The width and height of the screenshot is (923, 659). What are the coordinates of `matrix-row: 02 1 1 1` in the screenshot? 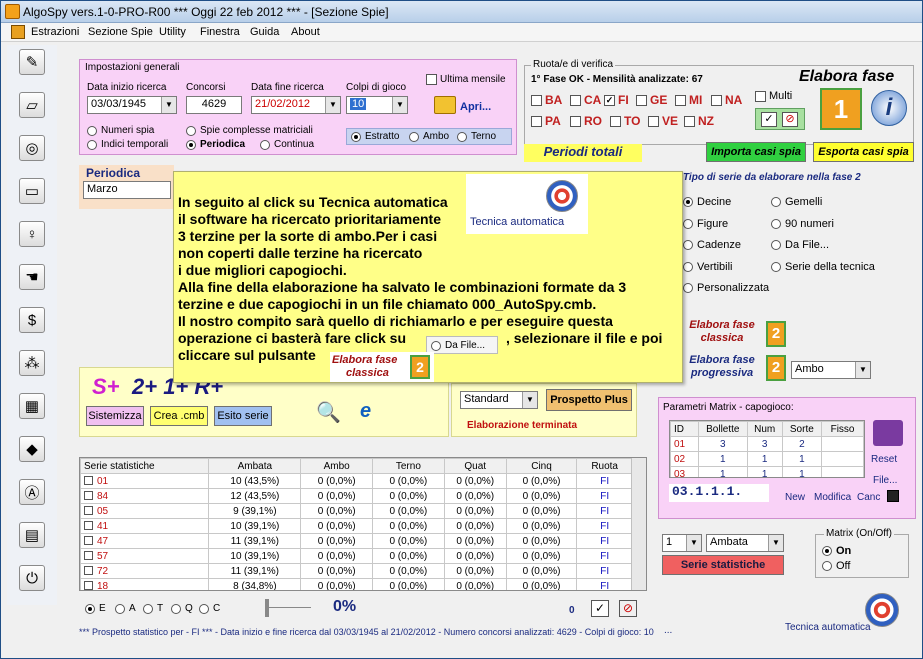 It's located at (767, 459).